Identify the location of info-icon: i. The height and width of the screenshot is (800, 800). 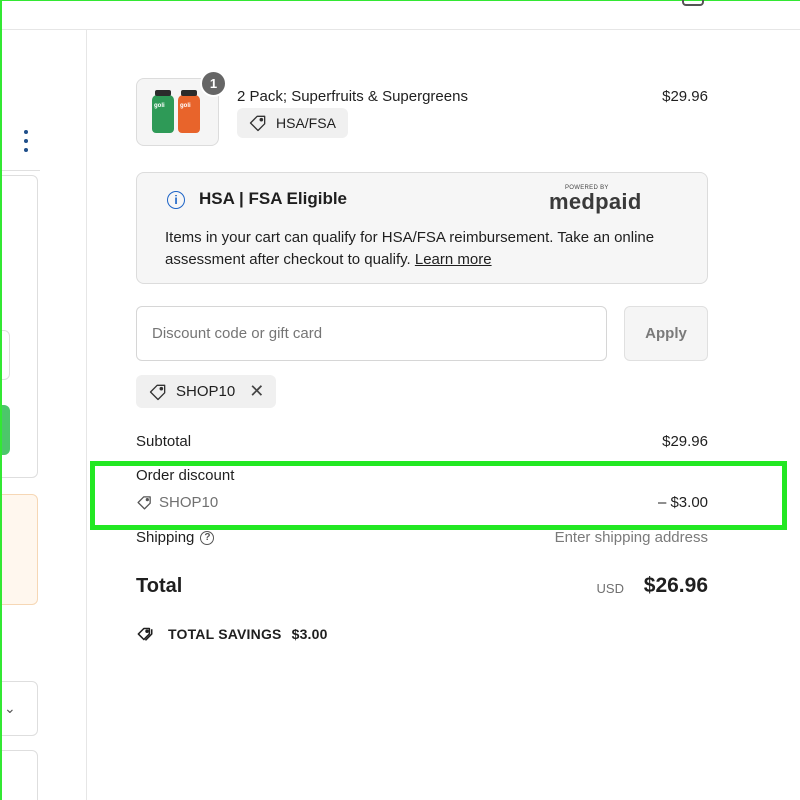
(176, 200).